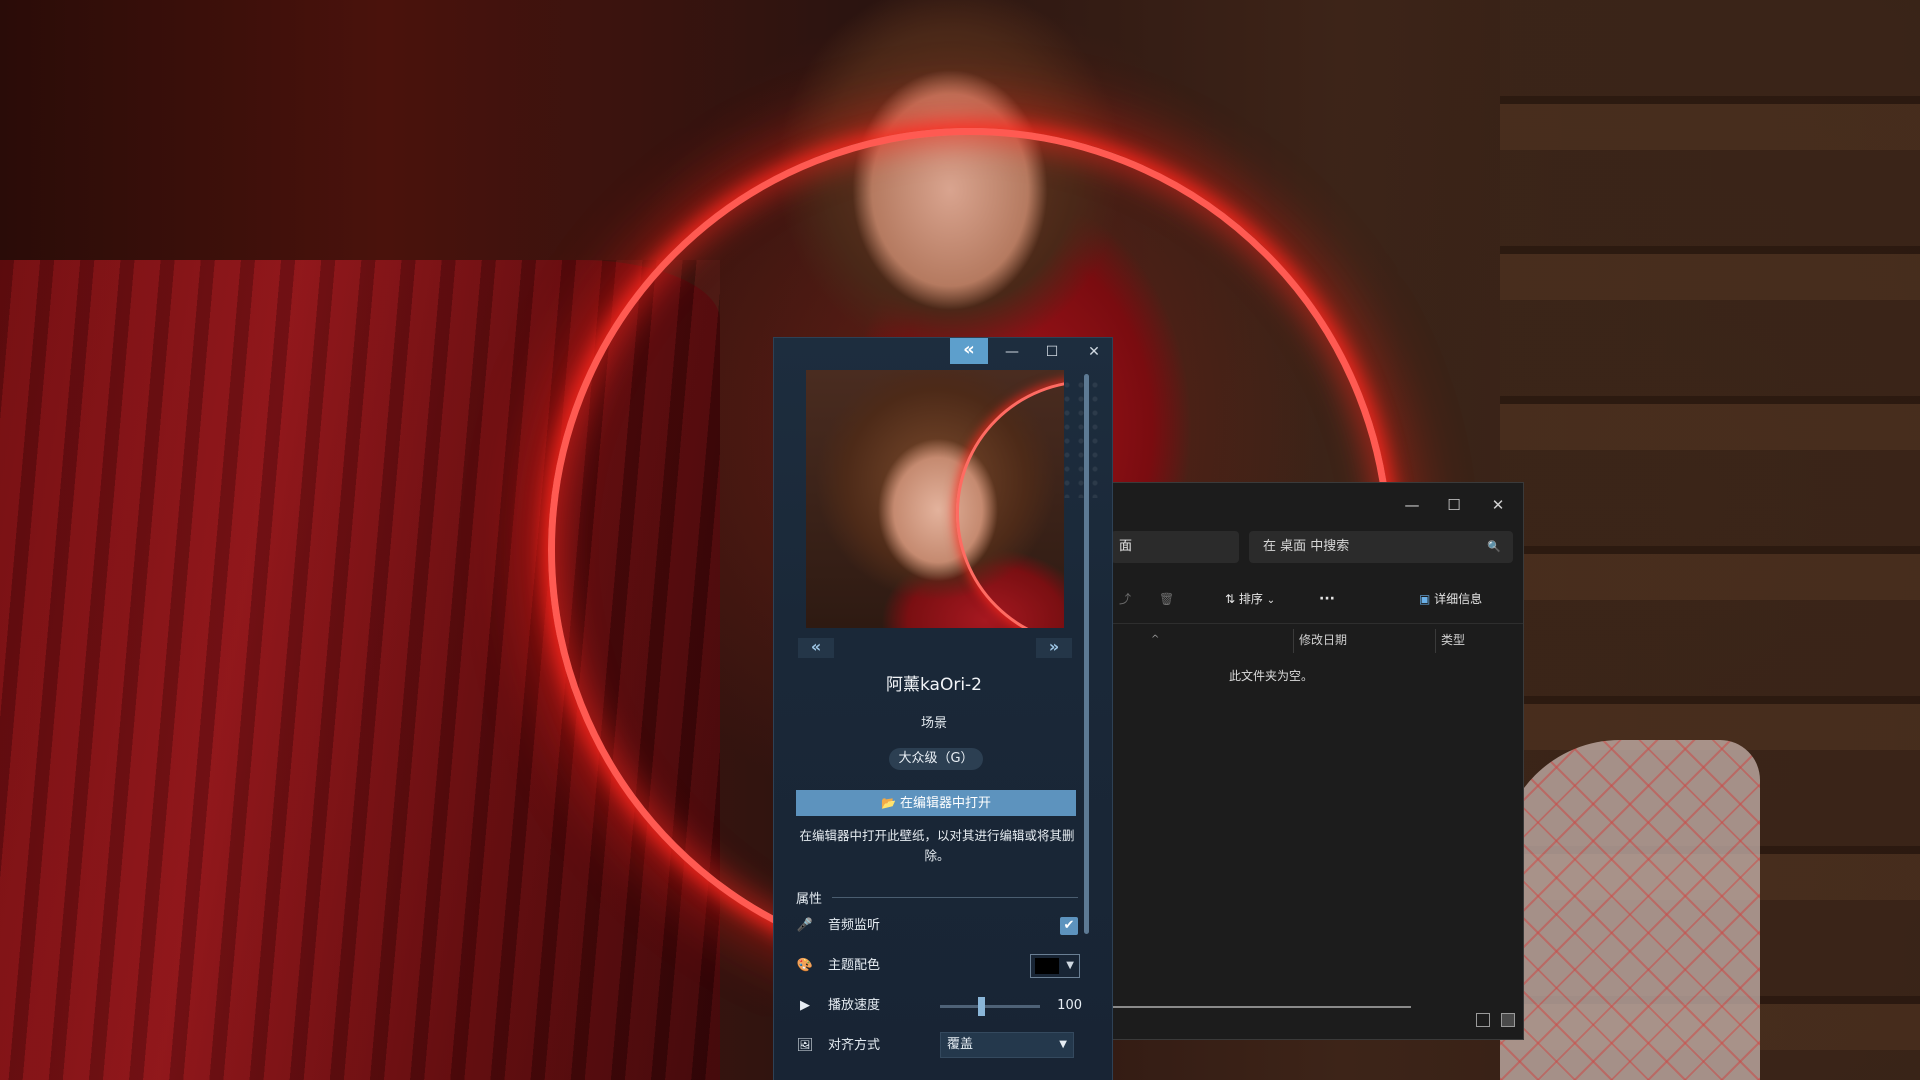 This screenshot has height=1080, width=1920. What do you see at coordinates (1047, 966) in the screenshot?
I see `color-swatch` at bounding box center [1047, 966].